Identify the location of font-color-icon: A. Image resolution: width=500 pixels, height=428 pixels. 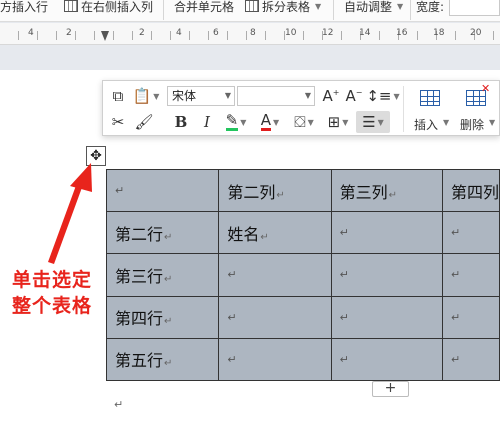
(266, 121).